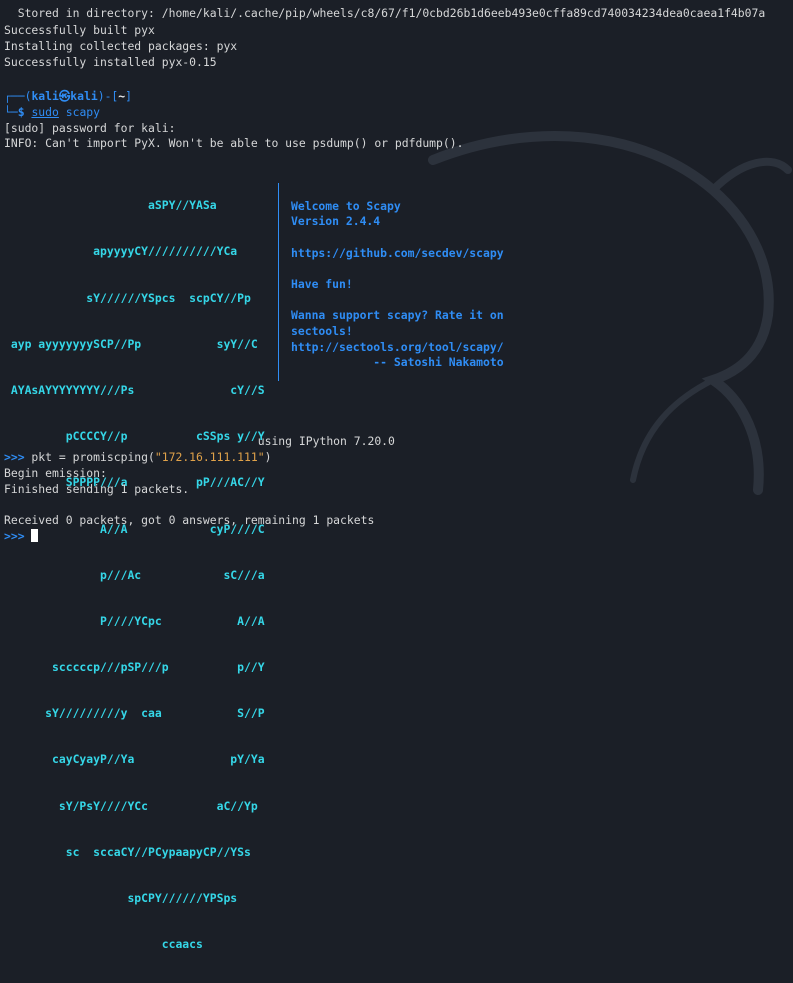 The height and width of the screenshot is (983, 793). I want to click on art-line: sY/////////y caa S//P, so click(134, 713).